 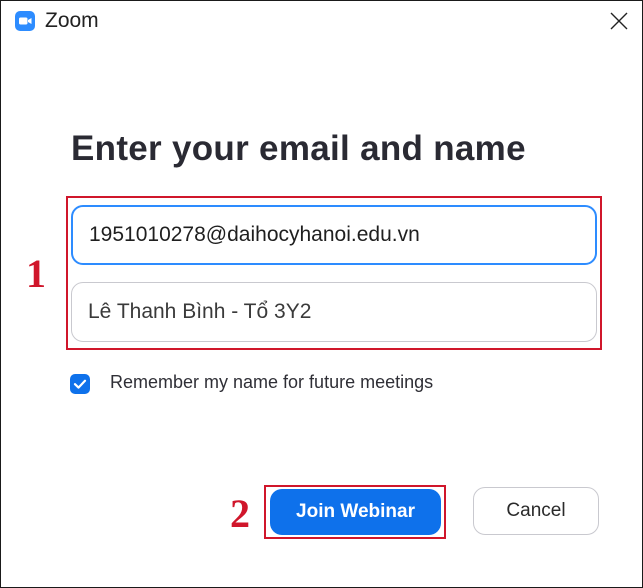 What do you see at coordinates (334, 312) in the screenshot?
I see `name-field` at bounding box center [334, 312].